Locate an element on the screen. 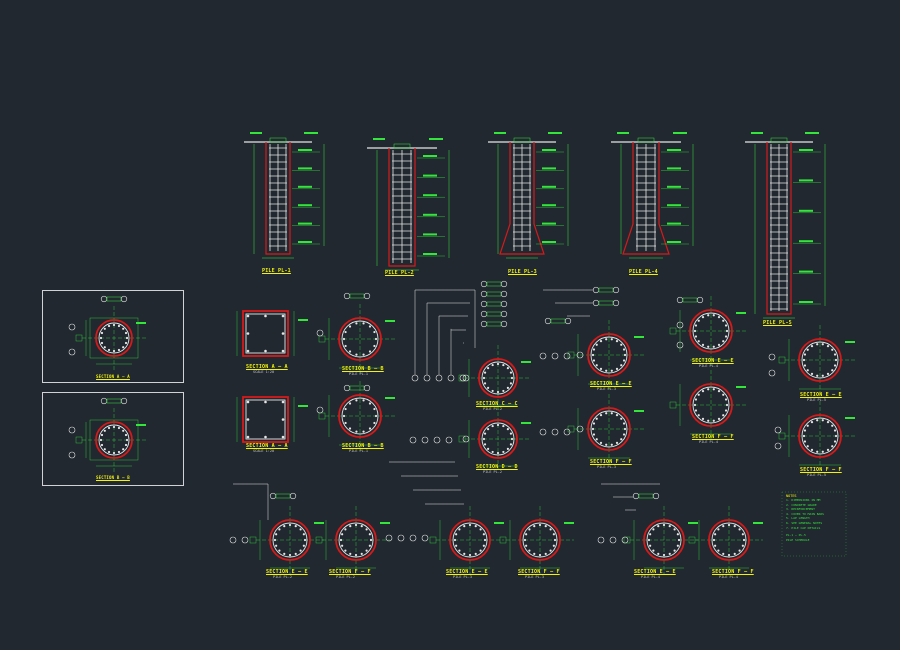 Image resolution: width=900 pixels, height=650 pixels. spiral-tie is located at coordinates (820, 360).